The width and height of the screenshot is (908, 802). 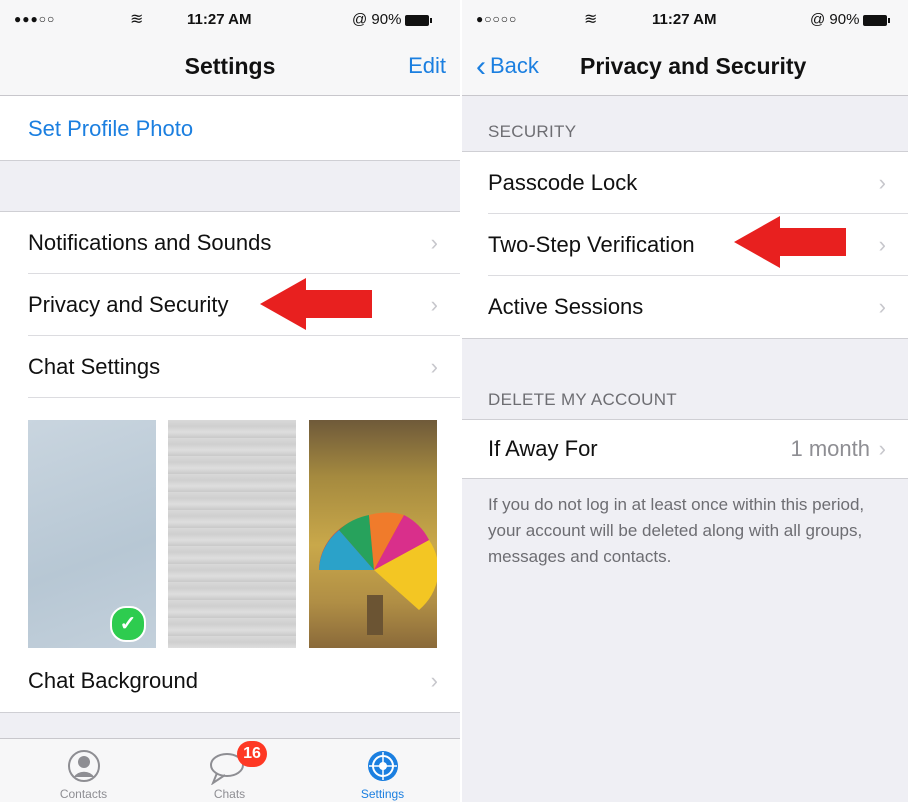 What do you see at coordinates (481, 66) in the screenshot?
I see `chevron-left-icon: ‹` at bounding box center [481, 66].